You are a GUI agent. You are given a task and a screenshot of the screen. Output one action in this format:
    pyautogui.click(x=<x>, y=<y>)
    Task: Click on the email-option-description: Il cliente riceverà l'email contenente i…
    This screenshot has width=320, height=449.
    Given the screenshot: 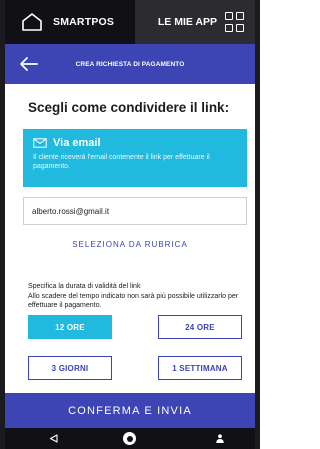 What is the action you would take?
    pyautogui.click(x=121, y=162)
    